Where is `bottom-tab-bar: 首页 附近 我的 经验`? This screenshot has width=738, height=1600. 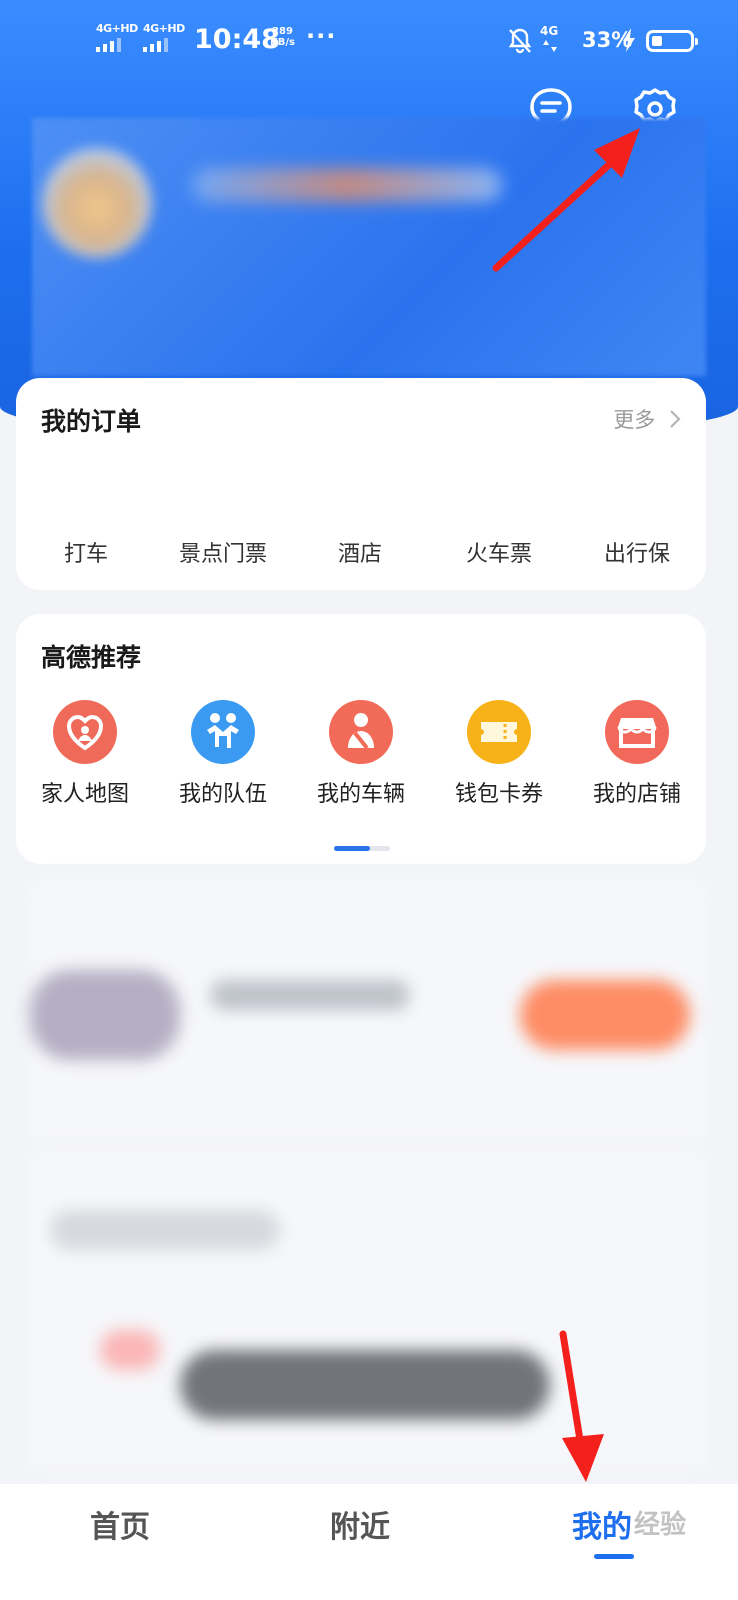 bottom-tab-bar: 首页 附近 我的 经验 is located at coordinates (369, 1542).